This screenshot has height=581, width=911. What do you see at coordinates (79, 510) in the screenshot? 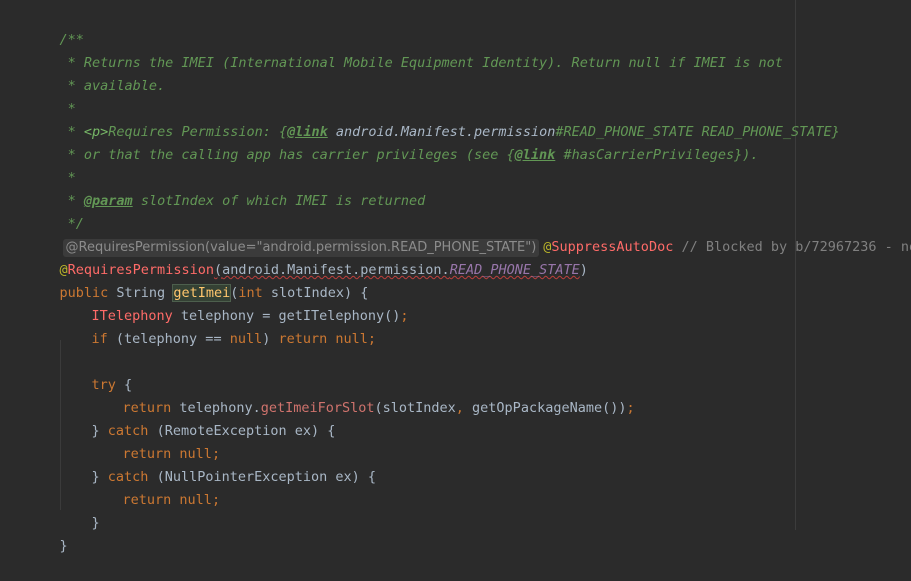
I see `code-line-22: }` at bounding box center [79, 510].